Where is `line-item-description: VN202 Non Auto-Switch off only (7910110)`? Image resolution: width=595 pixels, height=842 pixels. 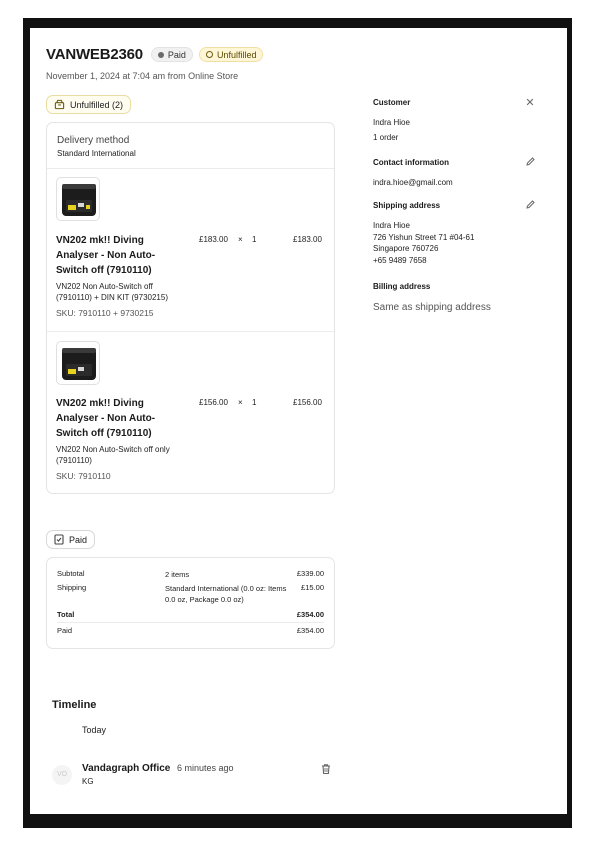
line-item-description: VN202 Non Auto-Switch off only (7910110) is located at coordinates (113, 455).